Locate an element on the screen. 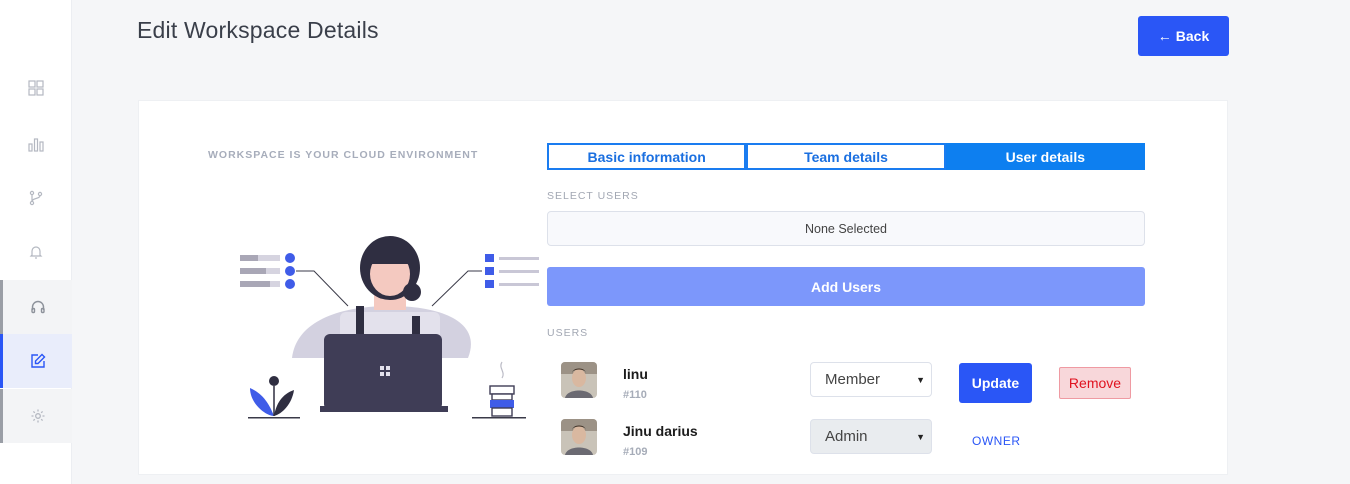 This screenshot has width=1350, height=484. person-graphic is located at coordinates (381, 324).